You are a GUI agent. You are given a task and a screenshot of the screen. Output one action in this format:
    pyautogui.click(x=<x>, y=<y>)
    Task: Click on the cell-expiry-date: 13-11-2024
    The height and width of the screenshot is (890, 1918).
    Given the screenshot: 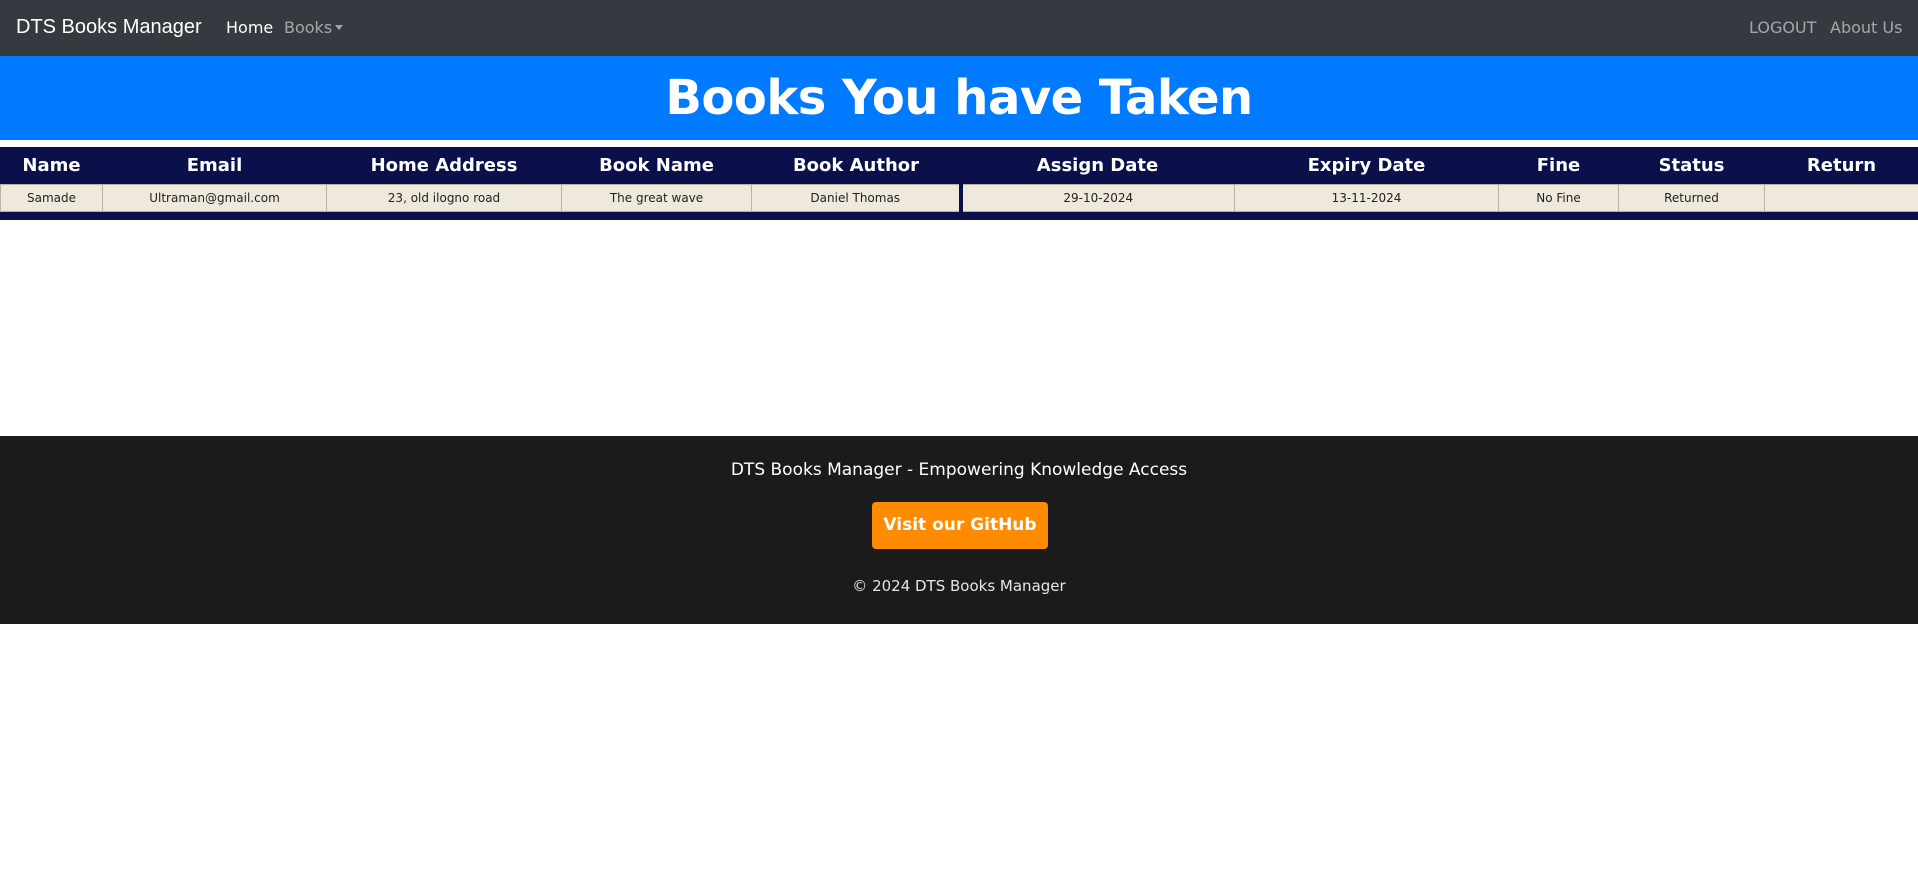 What is the action you would take?
    pyautogui.click(x=1366, y=198)
    